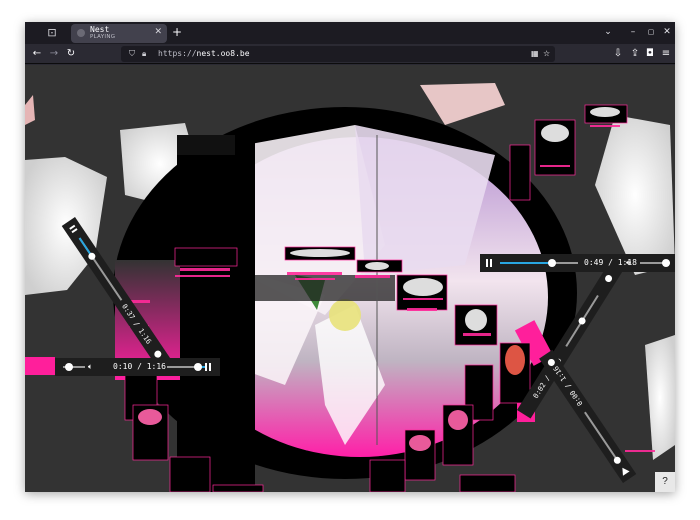 The height and width of the screenshot is (520, 700). What do you see at coordinates (667, 32) in the screenshot?
I see `window-close-button: ✕` at bounding box center [667, 32].